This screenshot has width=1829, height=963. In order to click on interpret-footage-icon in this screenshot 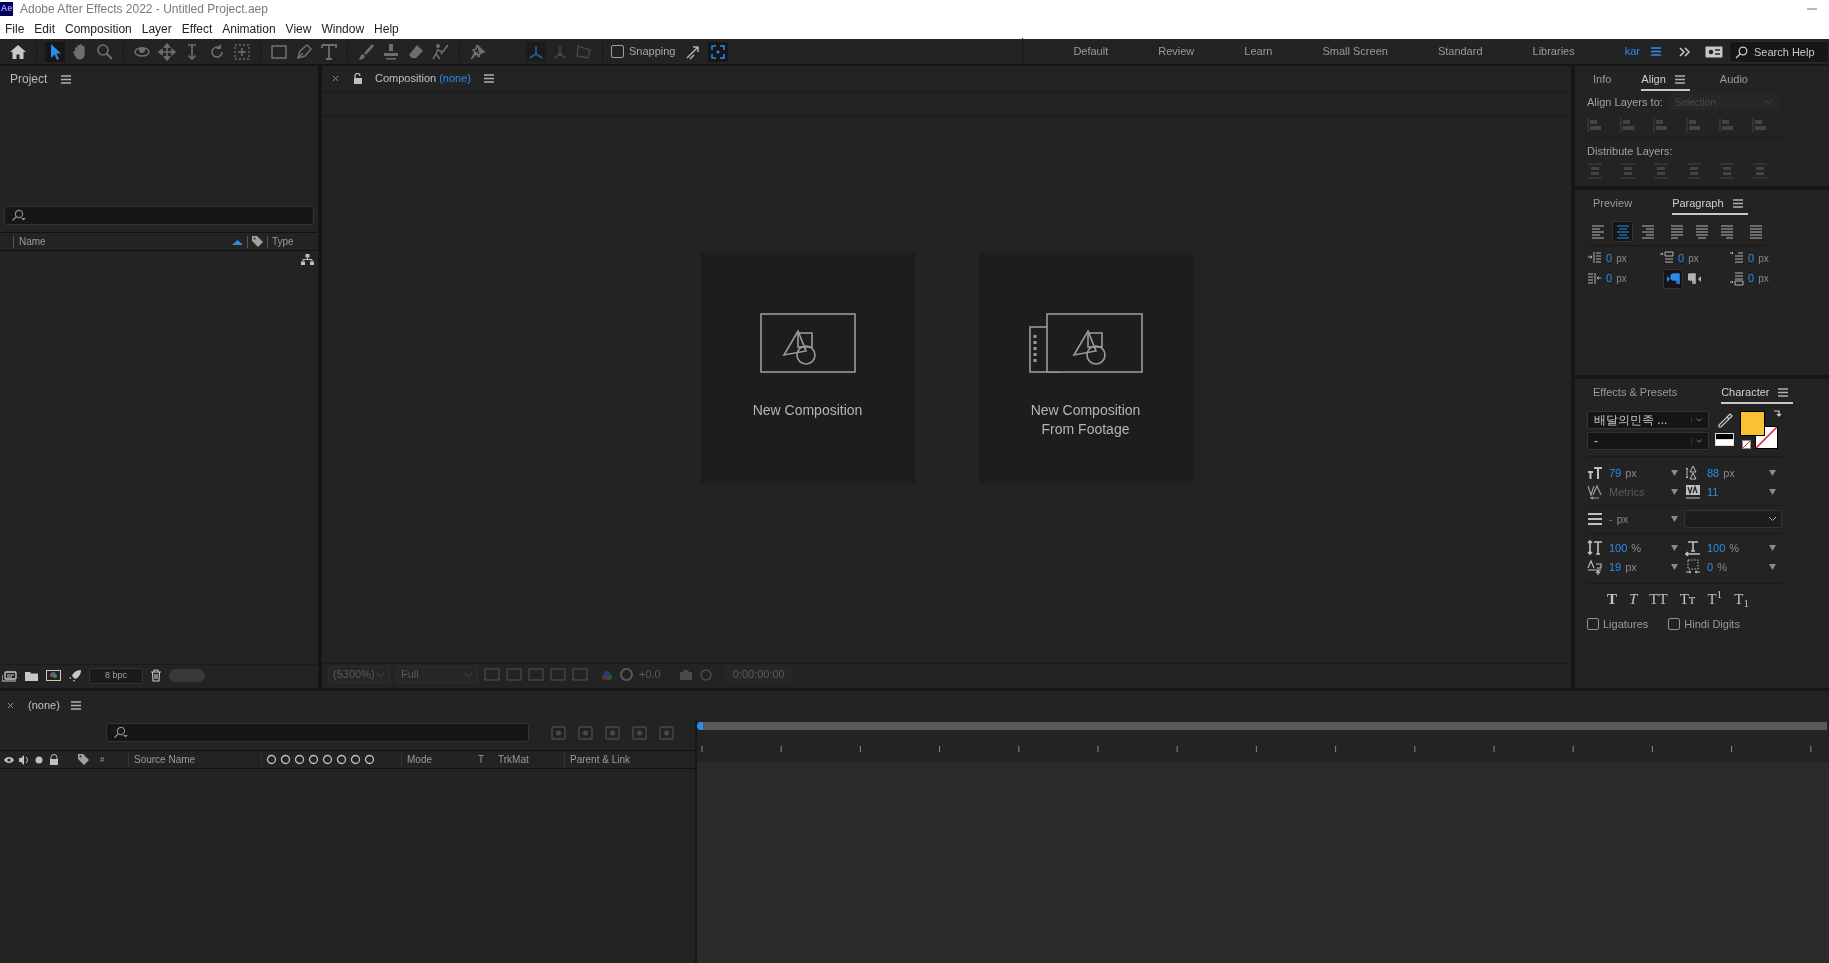, I will do `click(10, 675)`.